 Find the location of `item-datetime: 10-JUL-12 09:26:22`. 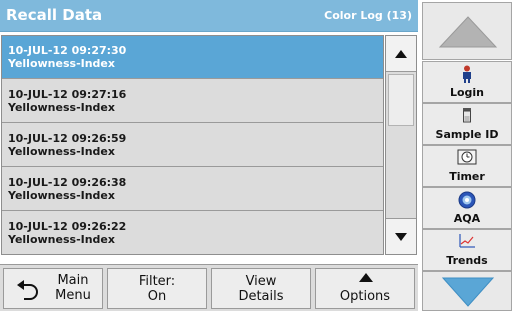

item-datetime: 10-JUL-12 09:26:22 is located at coordinates (67, 226).